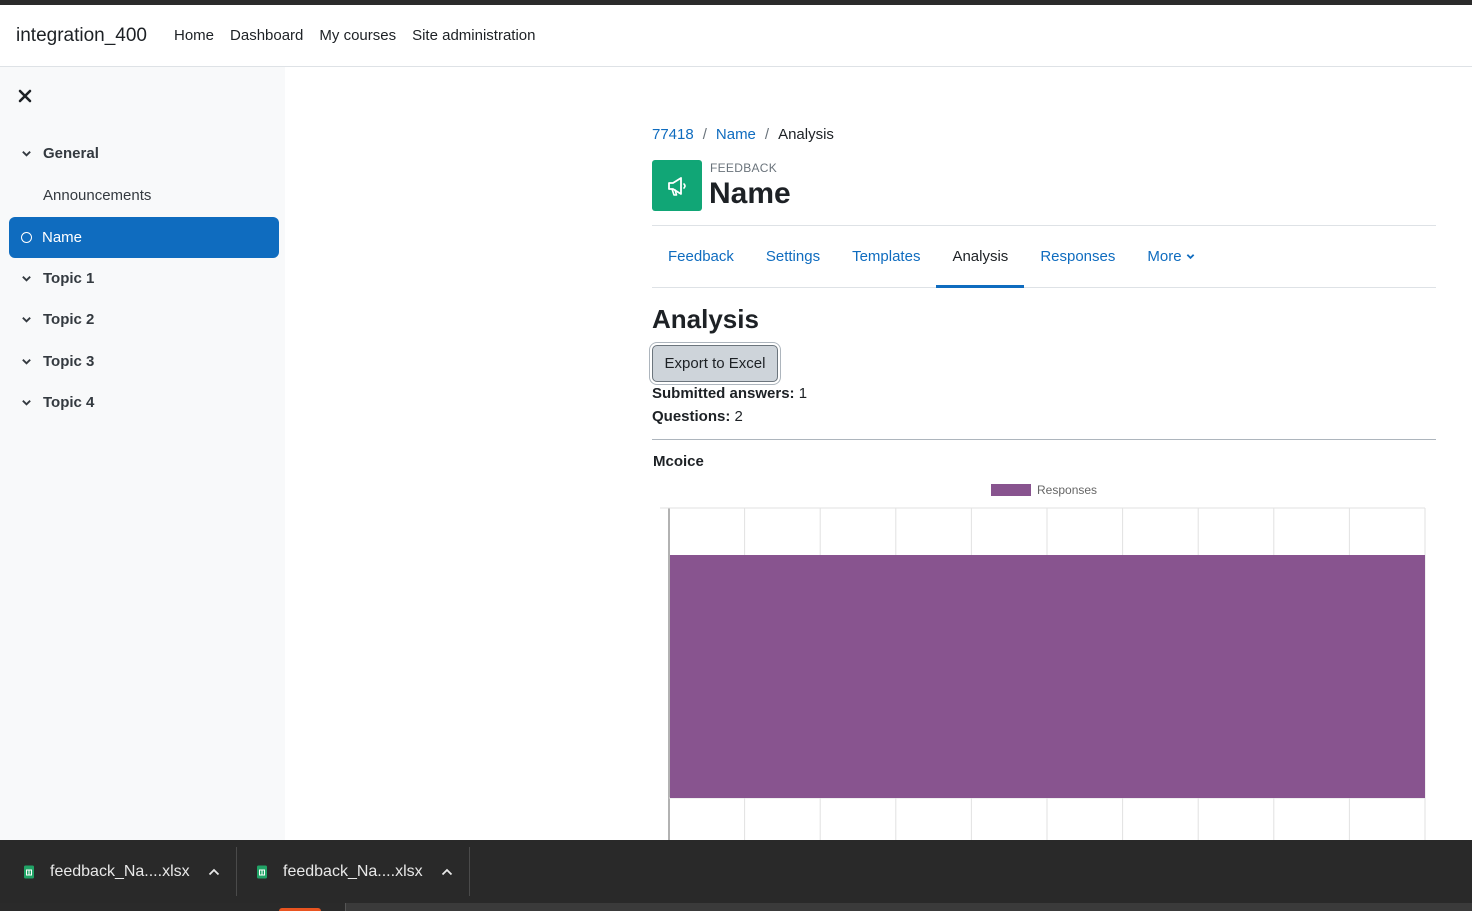 The height and width of the screenshot is (911, 1472). Describe the element at coordinates (69, 278) in the screenshot. I see `section-label: Topic 1` at that location.